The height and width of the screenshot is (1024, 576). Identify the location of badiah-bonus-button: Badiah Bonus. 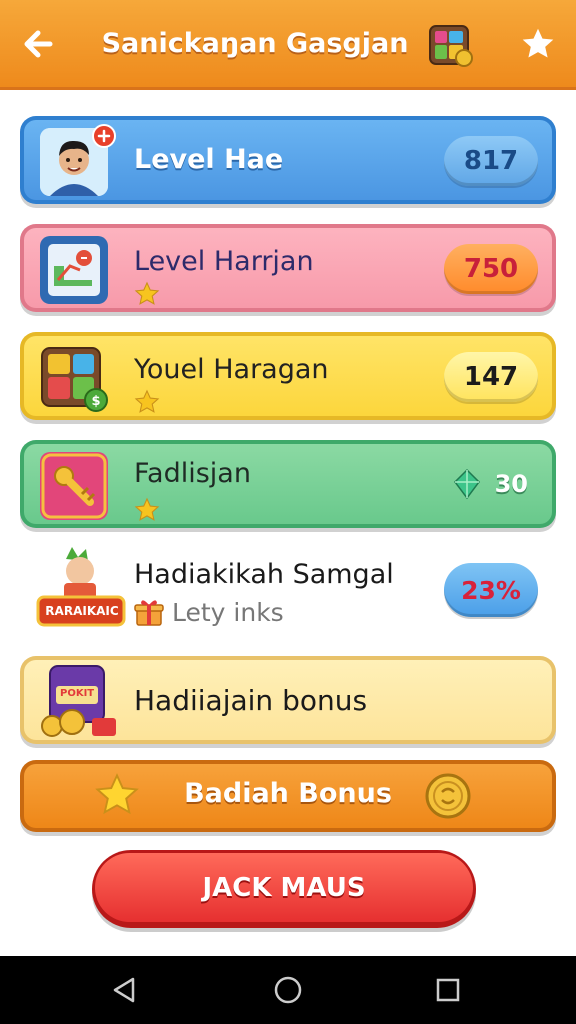
(288, 796).